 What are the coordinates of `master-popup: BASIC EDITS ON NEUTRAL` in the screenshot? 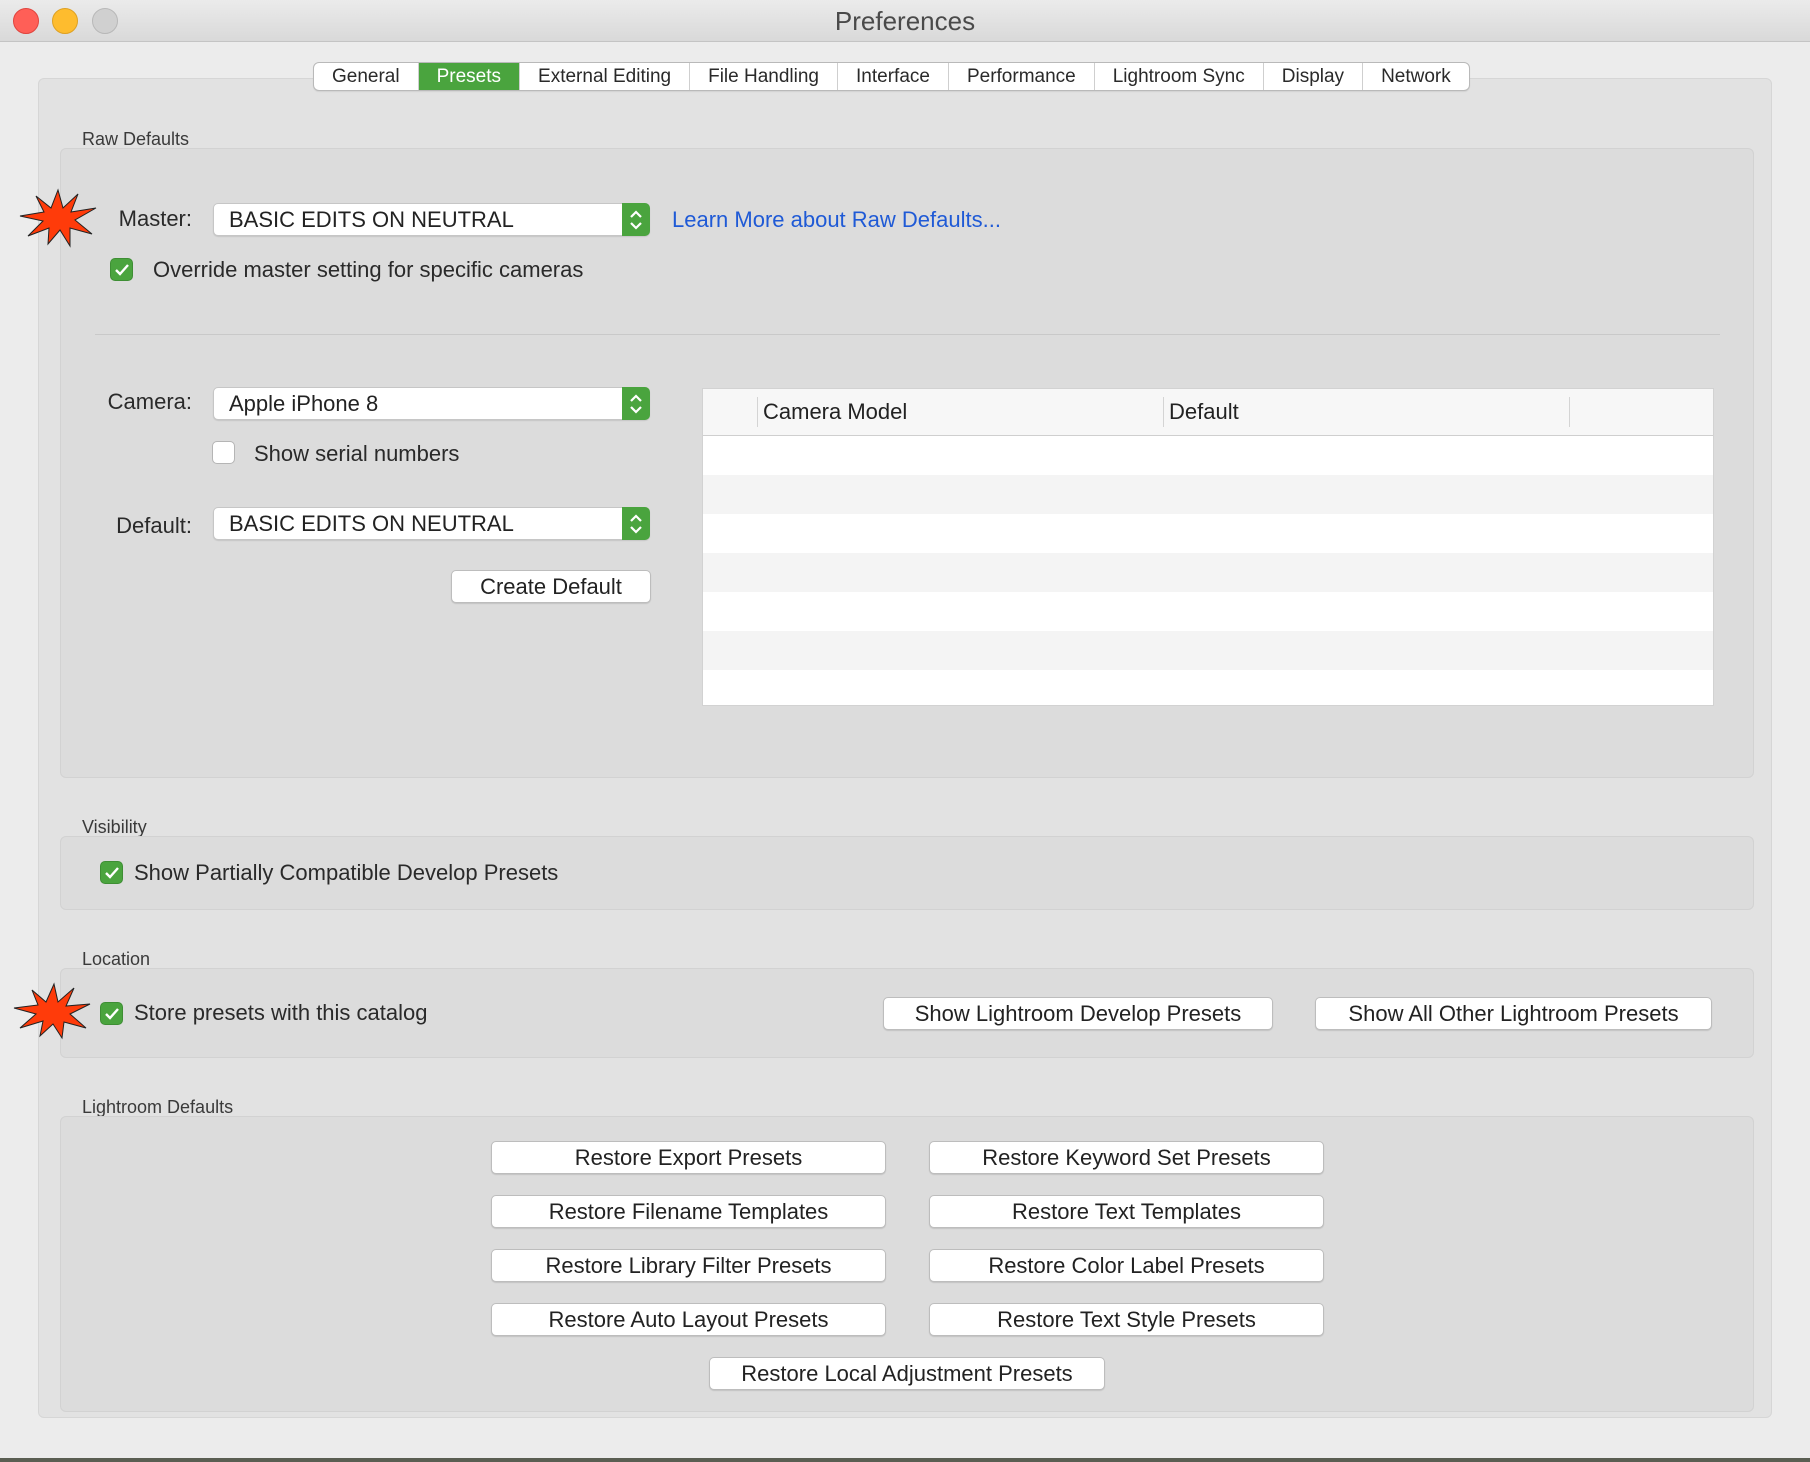 It's located at (431, 219).